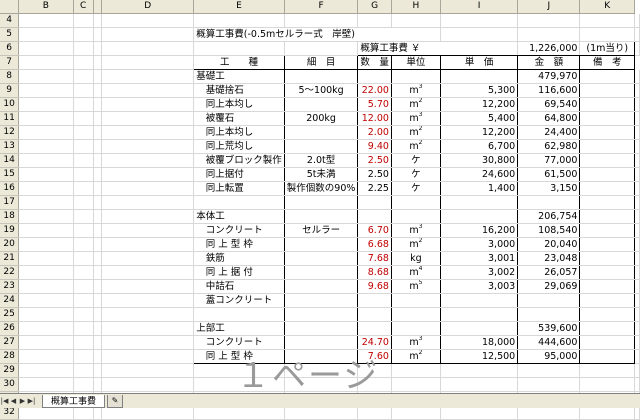 This screenshot has width=640, height=420. Describe the element at coordinates (10, 90) in the screenshot. I see `row-number: 9` at that location.